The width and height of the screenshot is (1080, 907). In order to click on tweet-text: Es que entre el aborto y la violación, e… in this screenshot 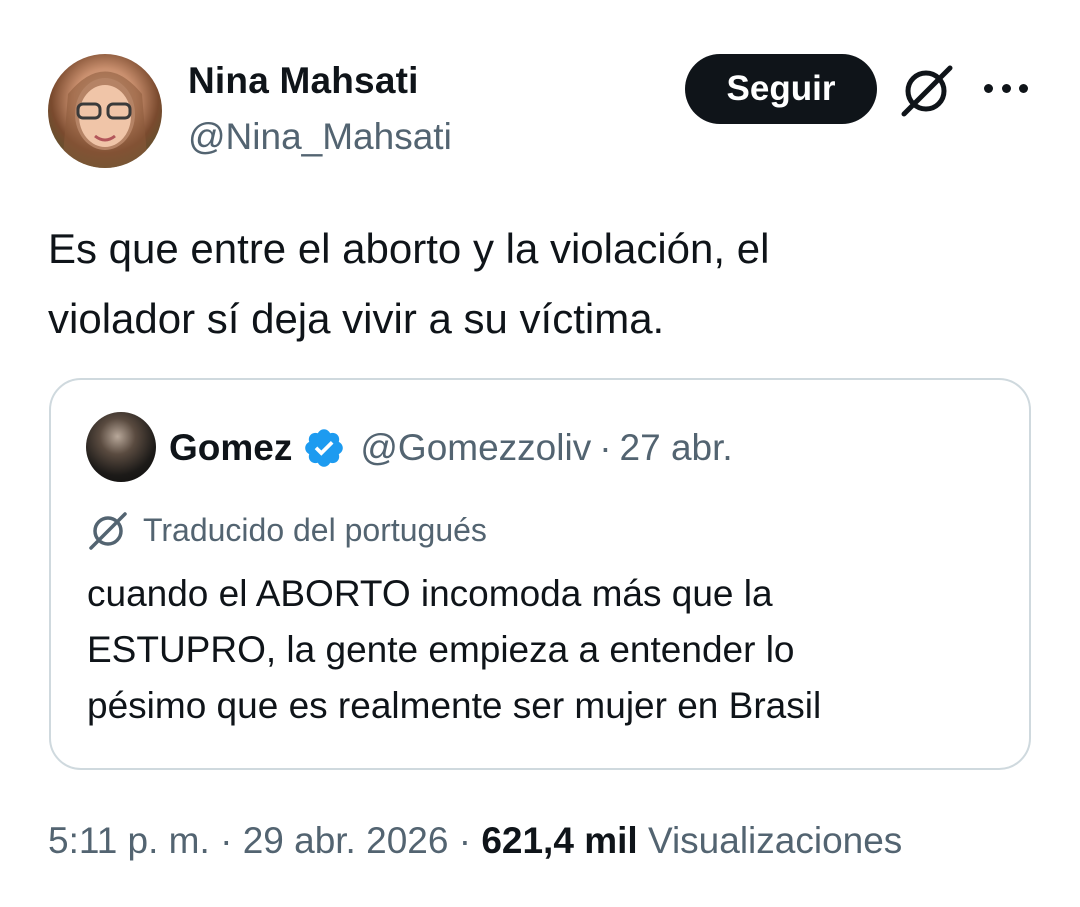, I will do `click(543, 284)`.